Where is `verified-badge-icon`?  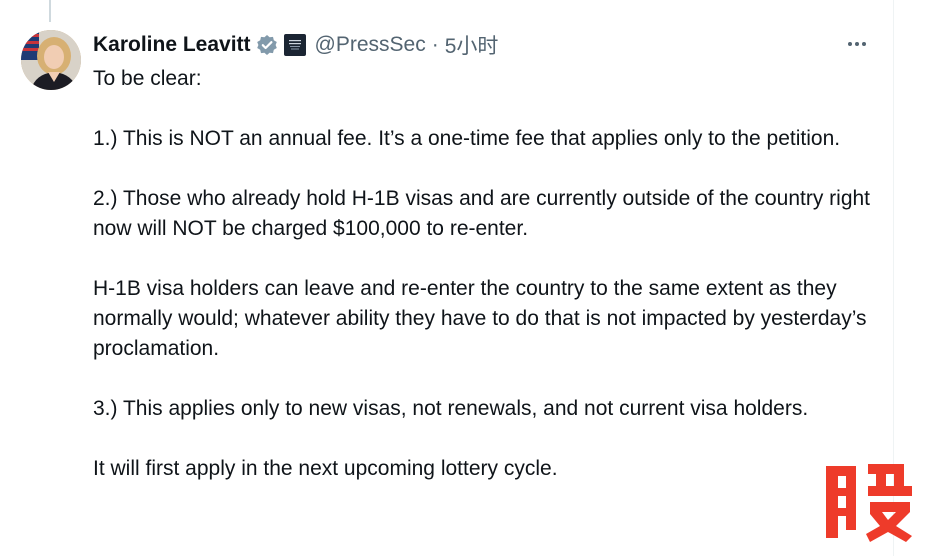 verified-badge-icon is located at coordinates (267, 45).